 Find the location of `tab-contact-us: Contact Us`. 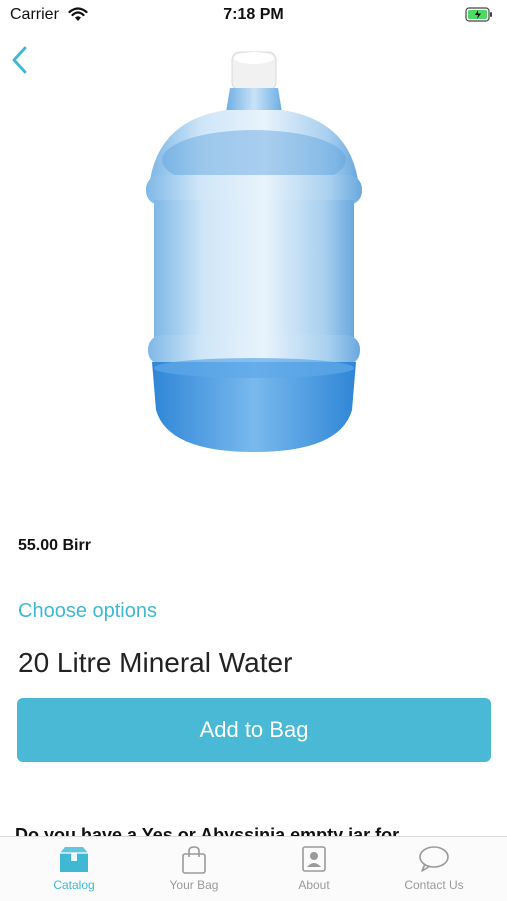

tab-contact-us: Contact Us is located at coordinates (434, 869).